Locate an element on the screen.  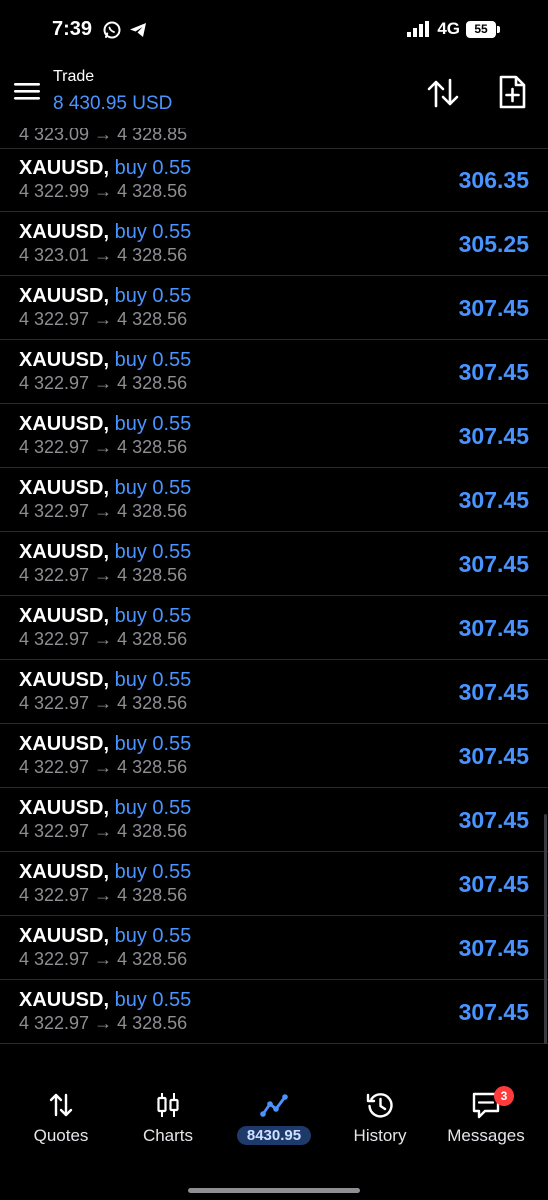
nav-quotes: Quotes is located at coordinates (61, 1118).